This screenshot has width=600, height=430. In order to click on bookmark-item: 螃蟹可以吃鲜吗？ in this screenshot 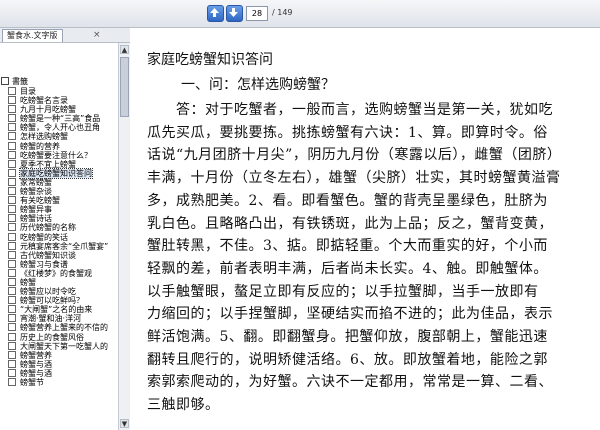, I will do `click(58, 300)`.